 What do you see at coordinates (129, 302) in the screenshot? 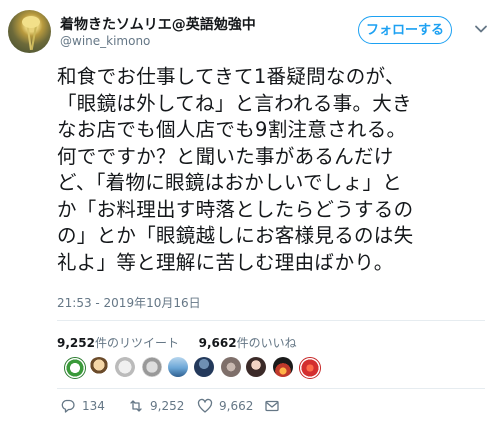
I see `tweet-timestamp: 21:53 - 2019年10月16日` at bounding box center [129, 302].